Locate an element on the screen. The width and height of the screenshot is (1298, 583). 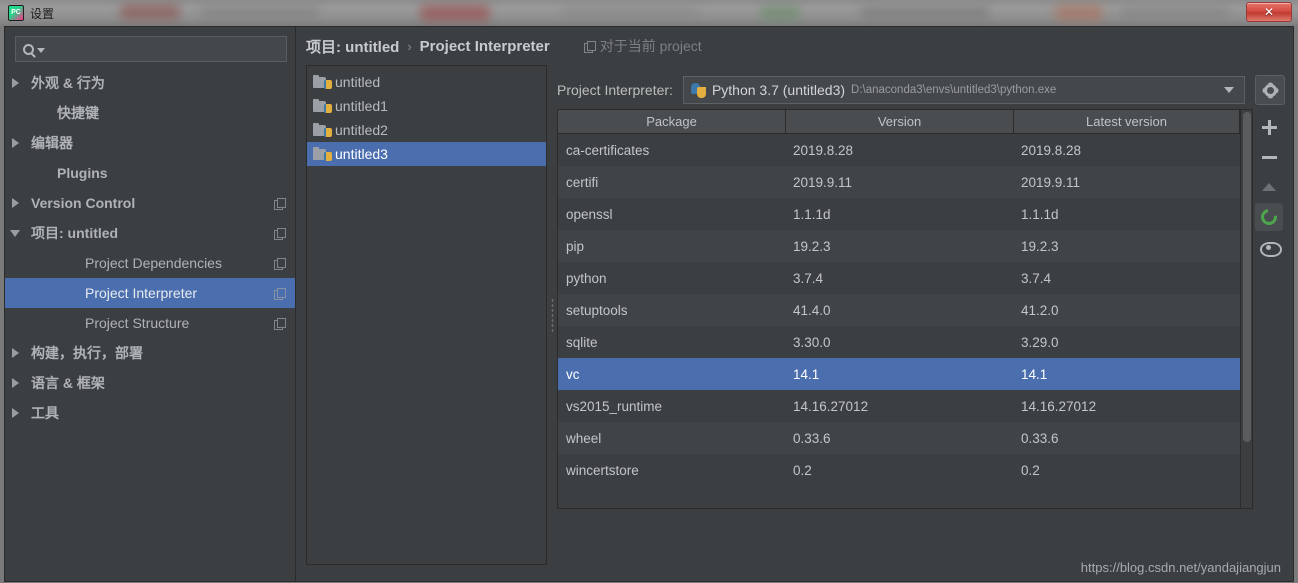
breadcrumb-root: 项目: untitled is located at coordinates (352, 46).